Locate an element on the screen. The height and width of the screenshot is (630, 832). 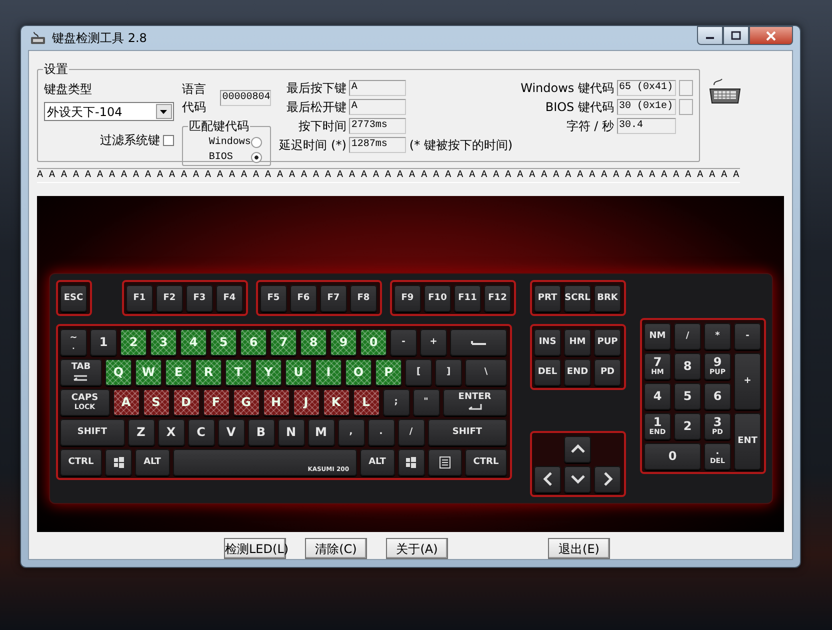
key-label: DEL is located at coordinates (548, 372).